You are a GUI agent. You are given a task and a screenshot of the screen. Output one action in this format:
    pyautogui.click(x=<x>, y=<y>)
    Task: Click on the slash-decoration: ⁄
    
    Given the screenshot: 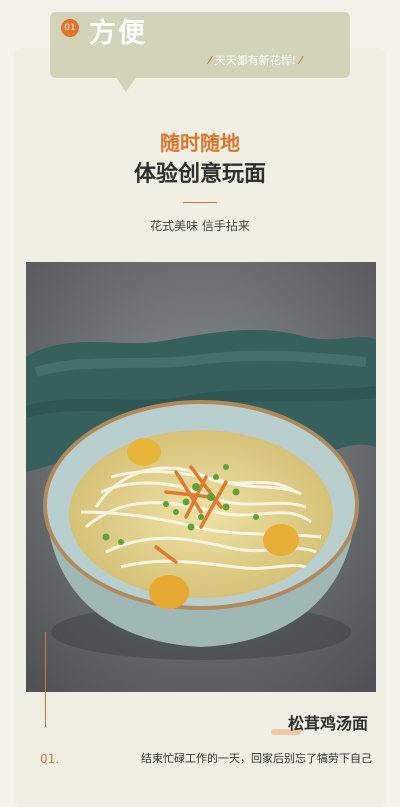 What is the action you would take?
    pyautogui.click(x=299, y=60)
    